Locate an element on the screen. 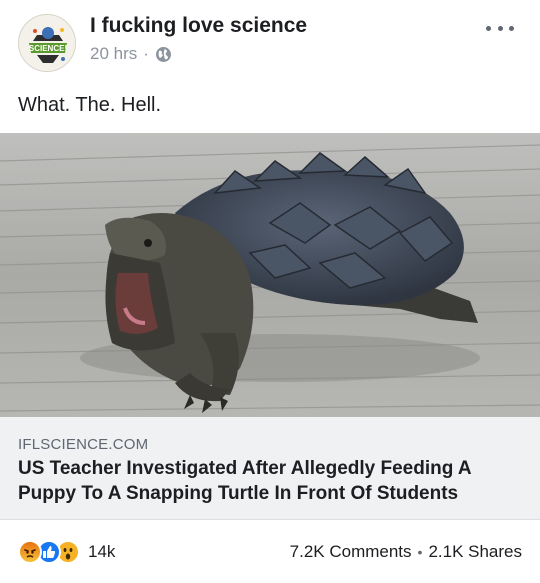 Image resolution: width=540 pixels, height=583 pixels. post-header: SCIENCE! I fucking love science 20 hrs · is located at coordinates (270, 40).